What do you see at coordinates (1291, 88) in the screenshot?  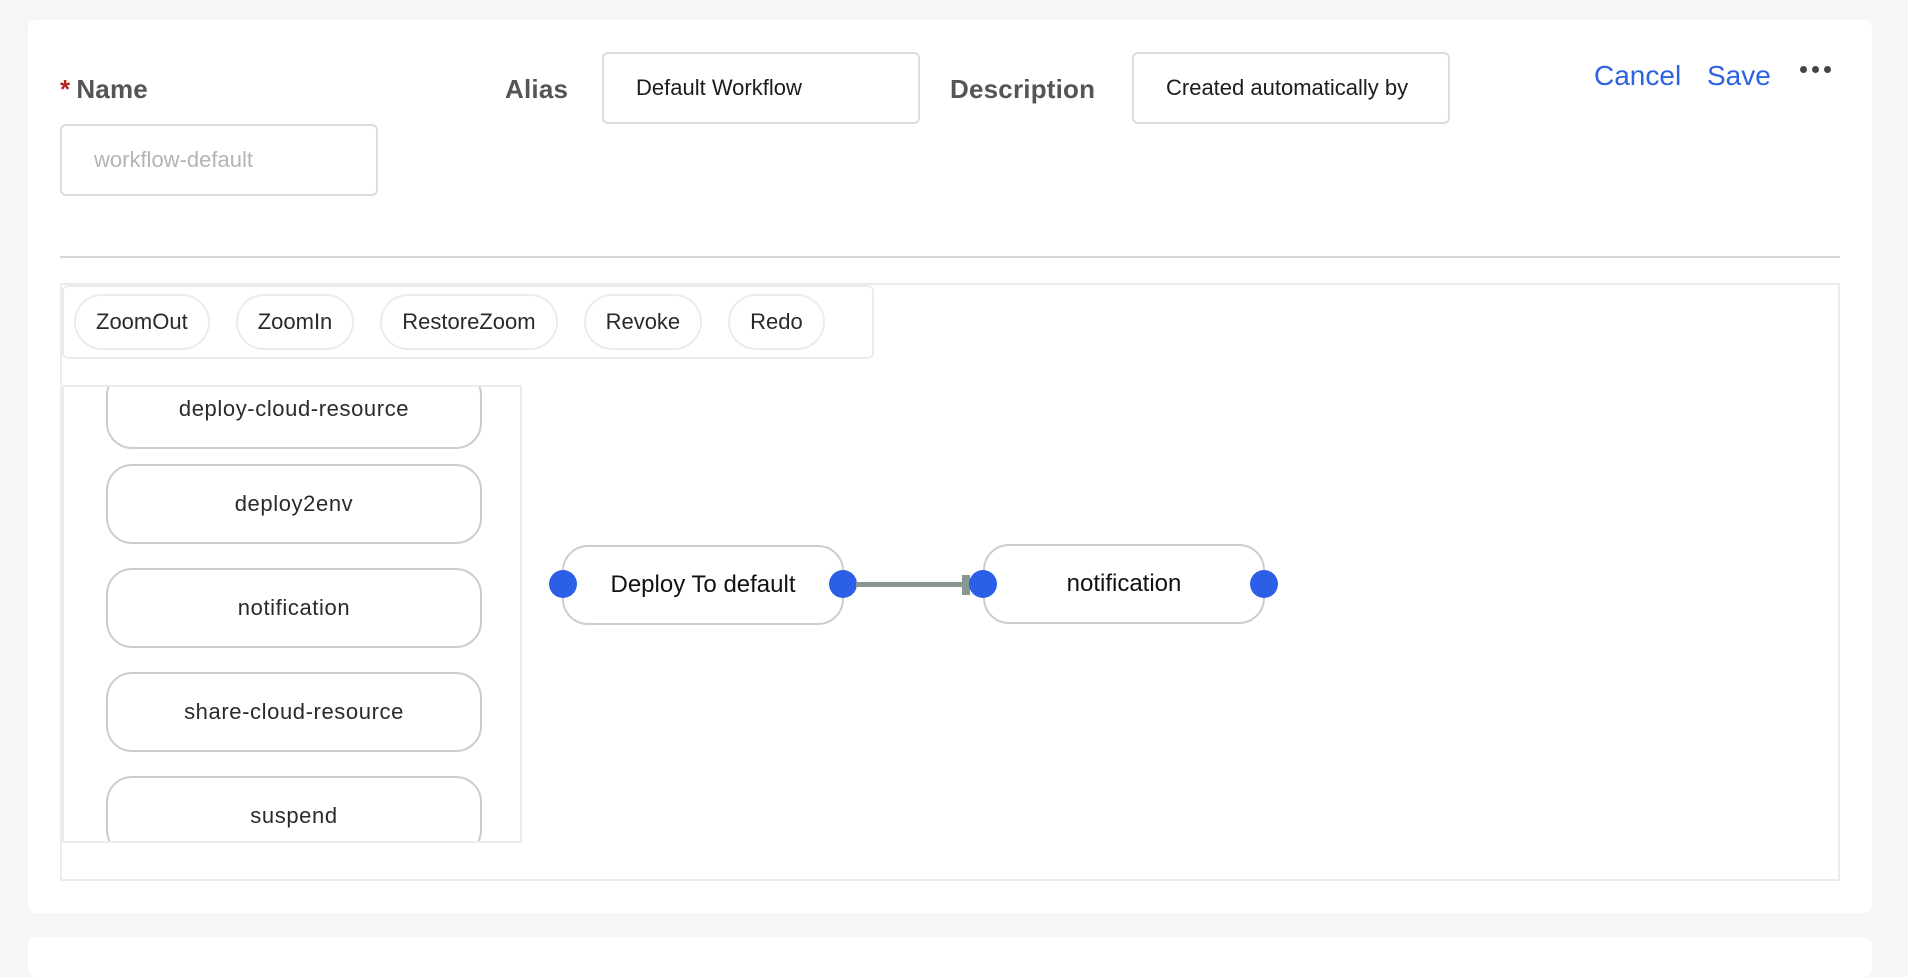 I see `description-input: Created automatically by` at bounding box center [1291, 88].